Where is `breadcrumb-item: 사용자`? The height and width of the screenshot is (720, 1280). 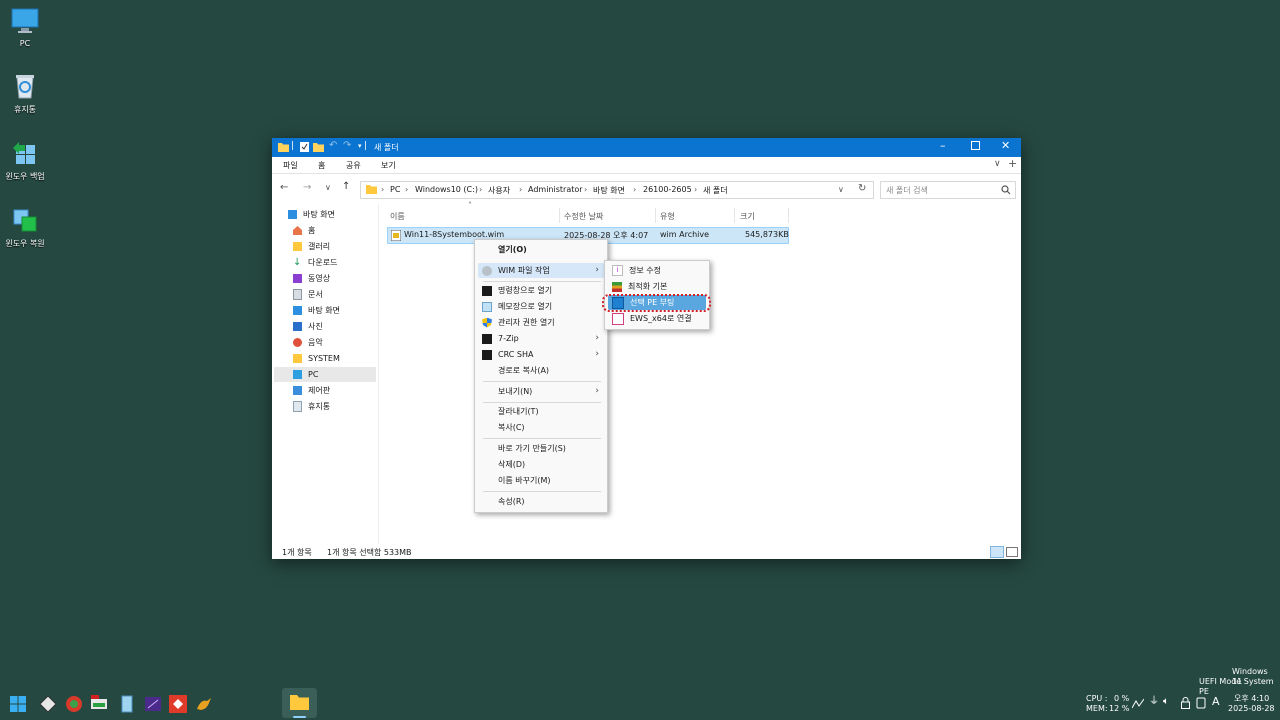 breadcrumb-item: 사용자 is located at coordinates (499, 190).